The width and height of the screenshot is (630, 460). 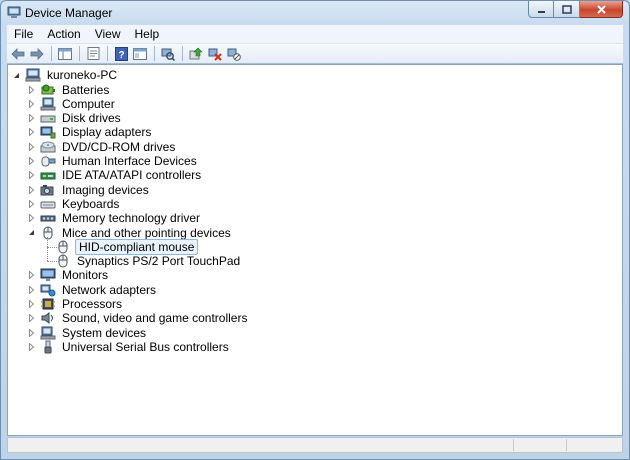 I want to click on tree-item: Disk drives, so click(x=75, y=118).